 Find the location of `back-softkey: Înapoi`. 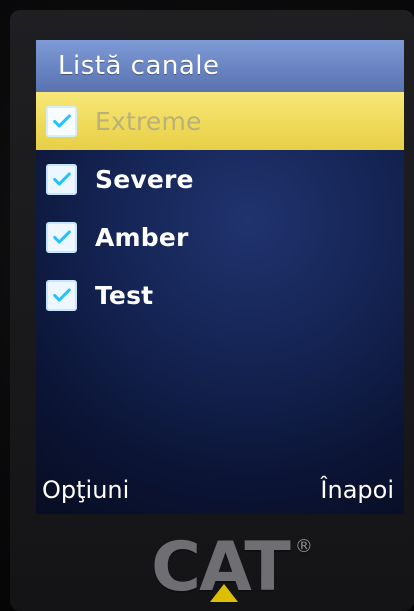

back-softkey: Înapoi is located at coordinates (357, 490).